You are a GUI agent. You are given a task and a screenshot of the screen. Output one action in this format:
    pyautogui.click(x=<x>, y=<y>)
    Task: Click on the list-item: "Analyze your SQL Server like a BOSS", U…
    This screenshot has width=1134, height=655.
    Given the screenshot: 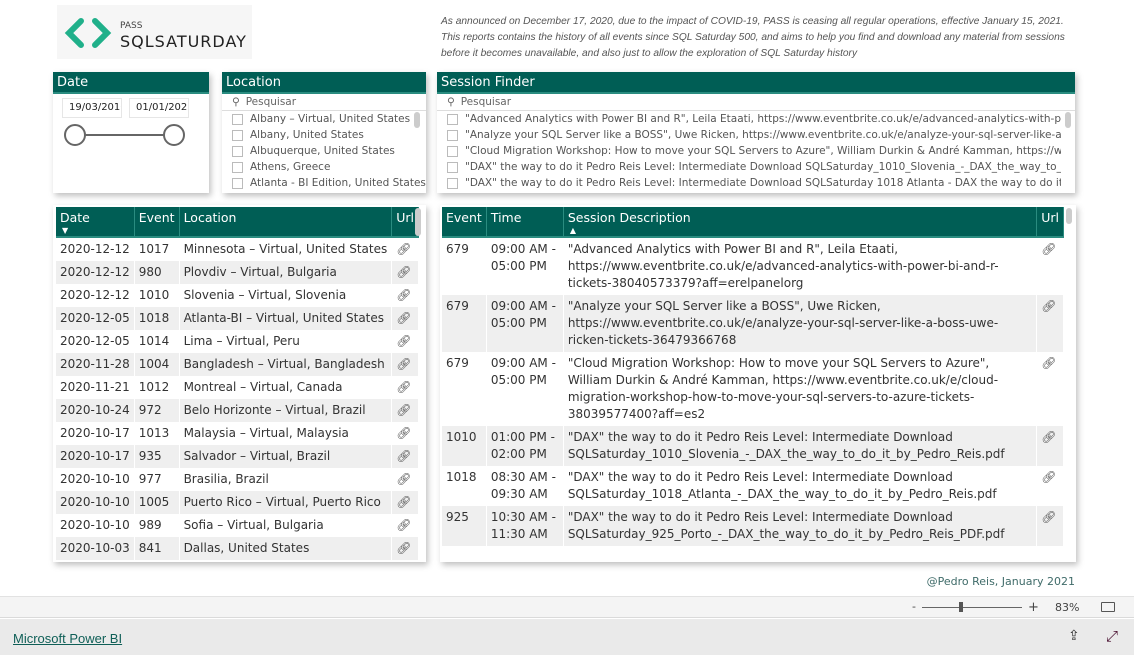 What is the action you would take?
    pyautogui.click(x=754, y=135)
    